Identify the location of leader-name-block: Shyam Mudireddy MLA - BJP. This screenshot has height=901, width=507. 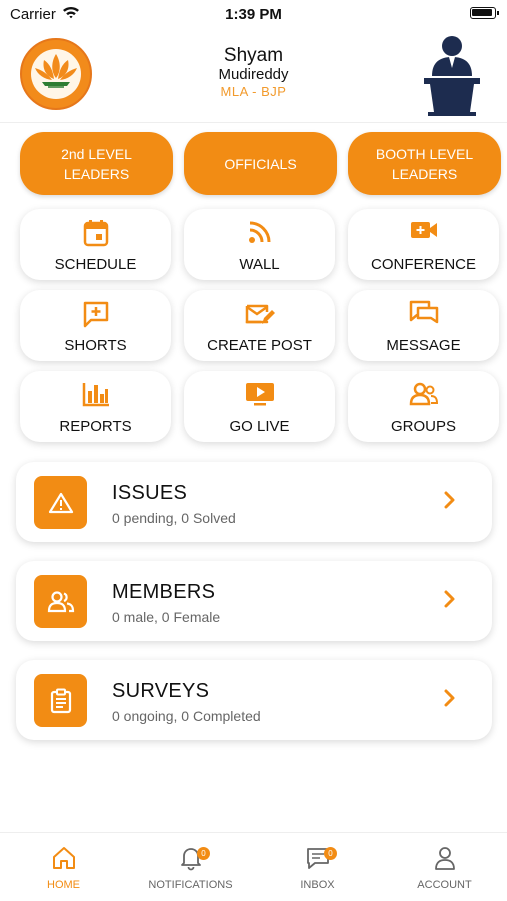
(253, 72).